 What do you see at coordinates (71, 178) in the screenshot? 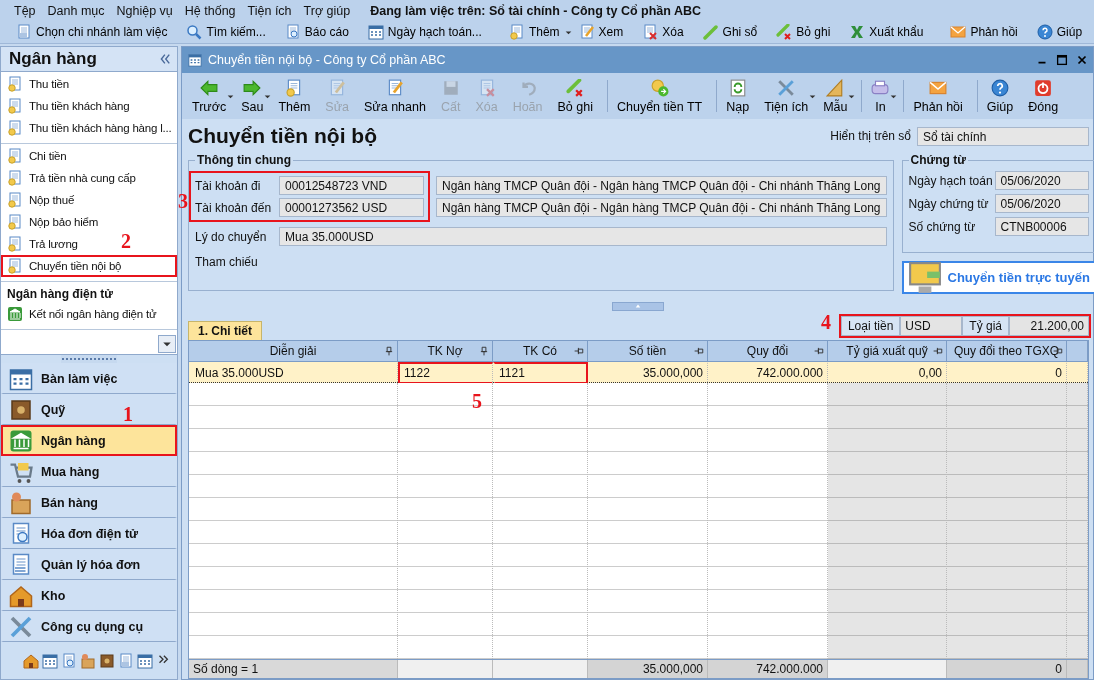
I see `sidebar-item: Trả tiền nhà cung cấp` at bounding box center [71, 178].